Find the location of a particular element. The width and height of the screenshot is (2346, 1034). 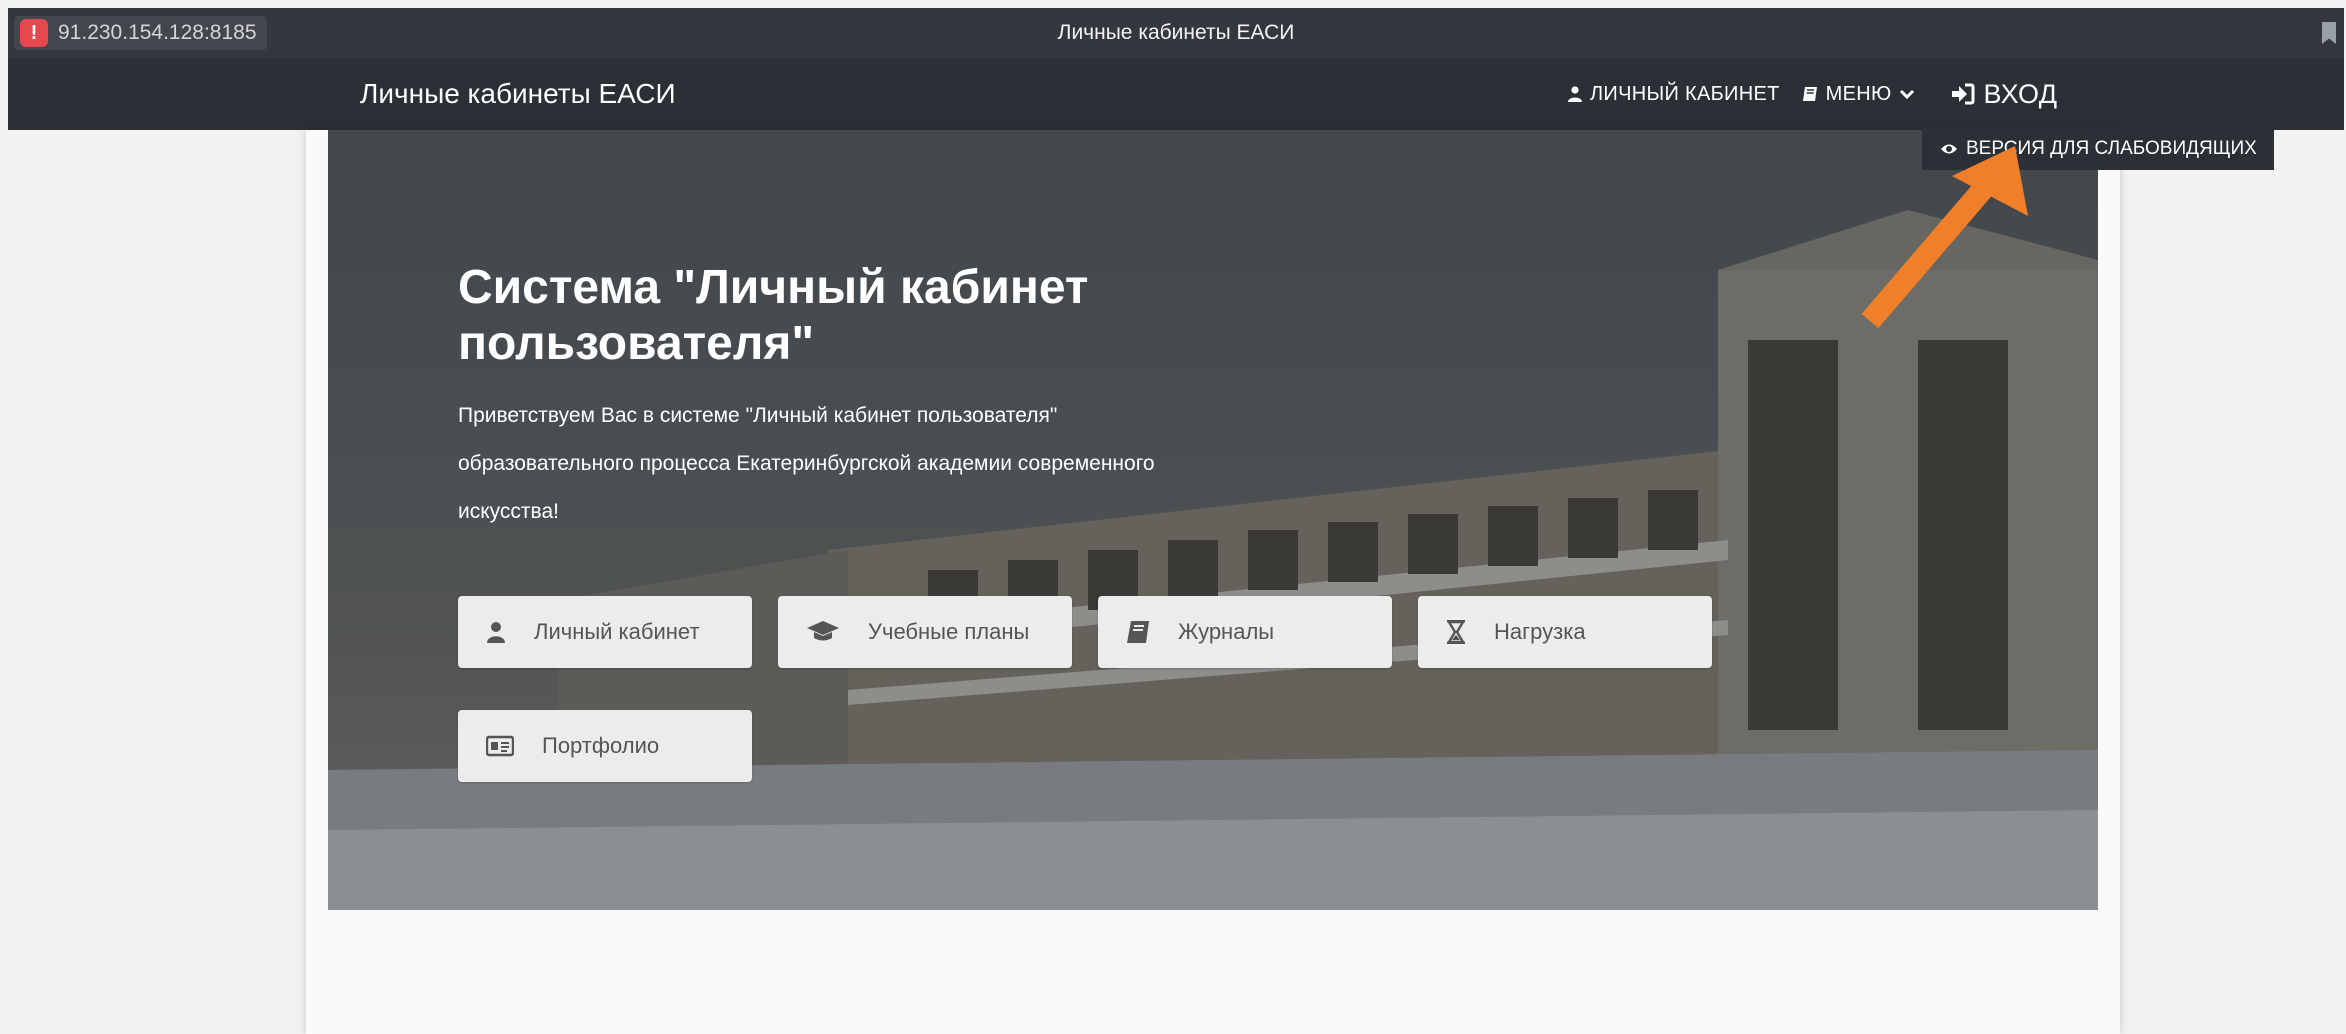

login-label: ВХОД is located at coordinates (2020, 93).